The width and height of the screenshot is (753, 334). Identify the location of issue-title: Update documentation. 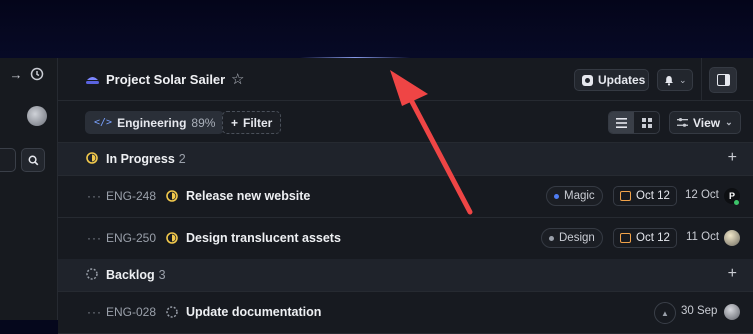
(254, 312).